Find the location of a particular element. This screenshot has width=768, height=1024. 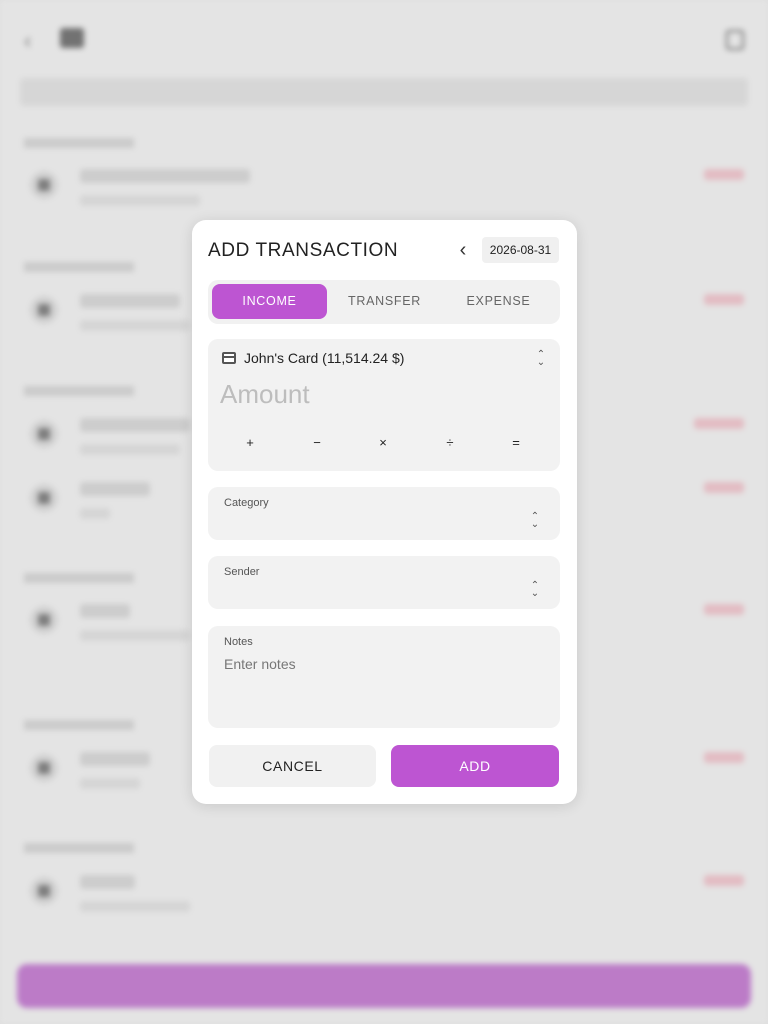

minus-button: − is located at coordinates (317, 443).